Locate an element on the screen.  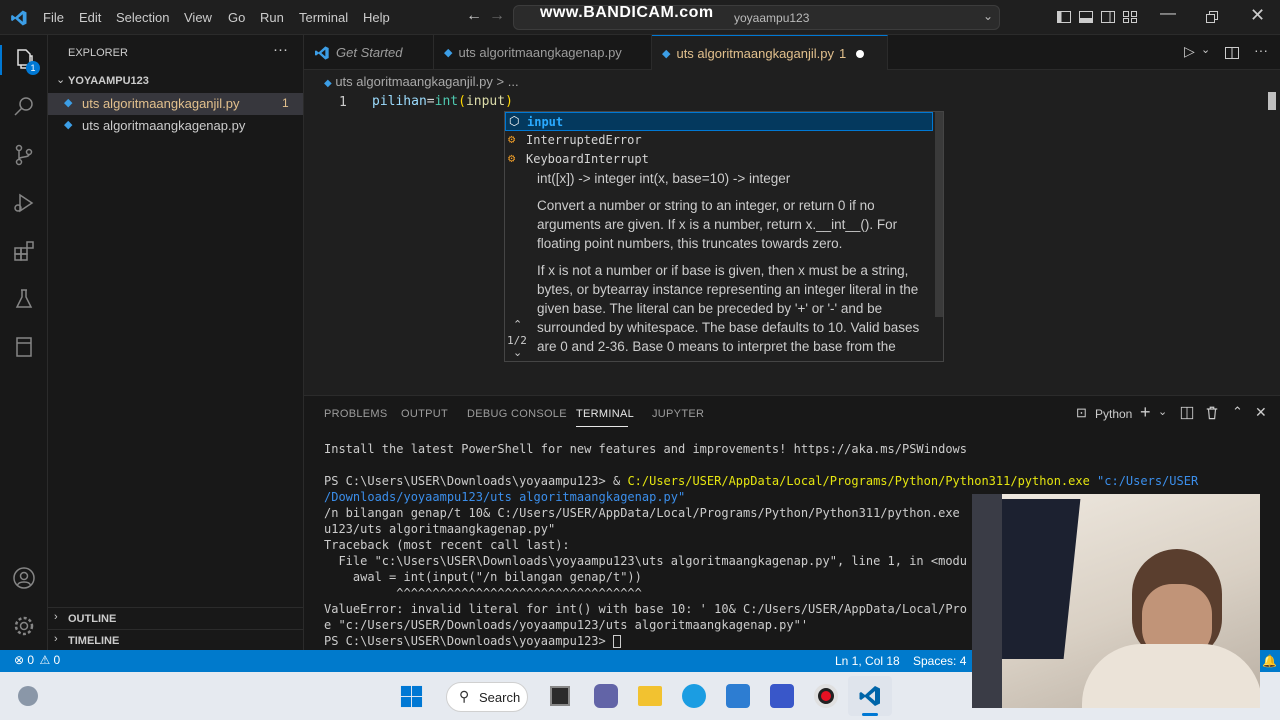
timeline-section: › TIMELINE is located at coordinates (175, 639).